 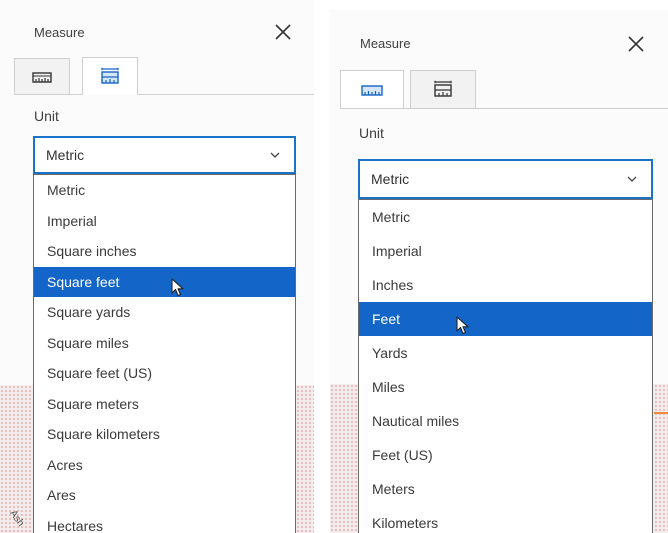 What do you see at coordinates (505, 519) in the screenshot?
I see `unit-option: Kilometers` at bounding box center [505, 519].